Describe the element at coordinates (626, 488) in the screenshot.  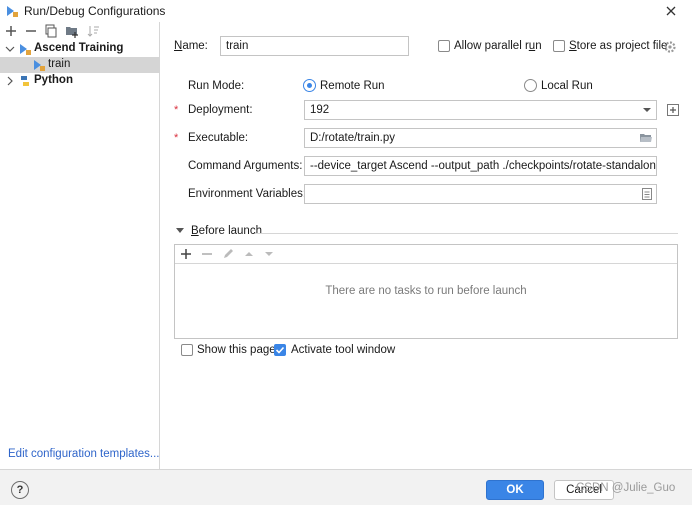
I see `watermark: CSDN @Julie_Guo` at that location.